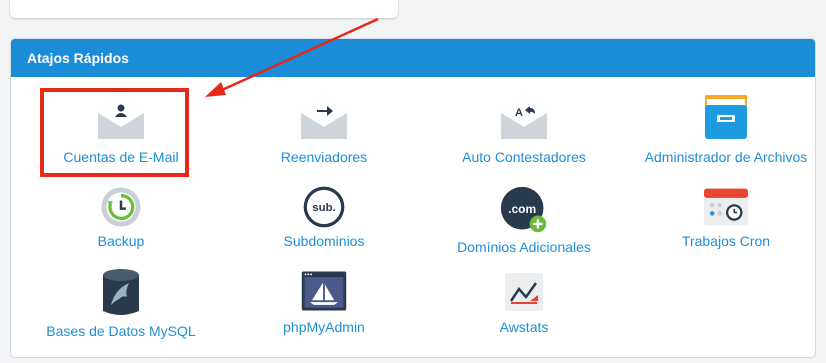 This screenshot has width=826, height=363. I want to click on svg-text: A, so click(519, 113).